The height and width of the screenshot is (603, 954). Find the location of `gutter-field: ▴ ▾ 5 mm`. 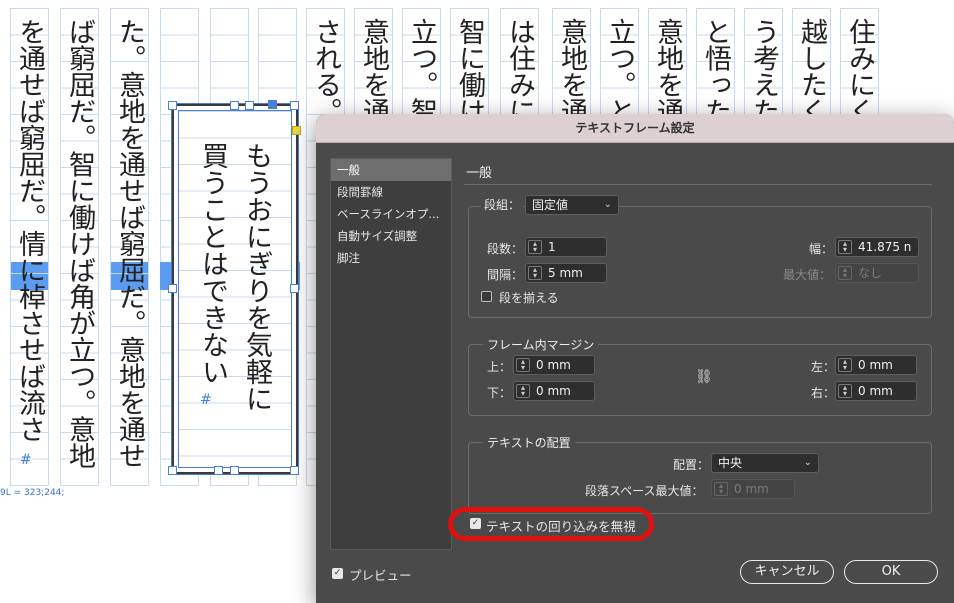

gutter-field: ▴ ▾ 5 mm is located at coordinates (566, 273).